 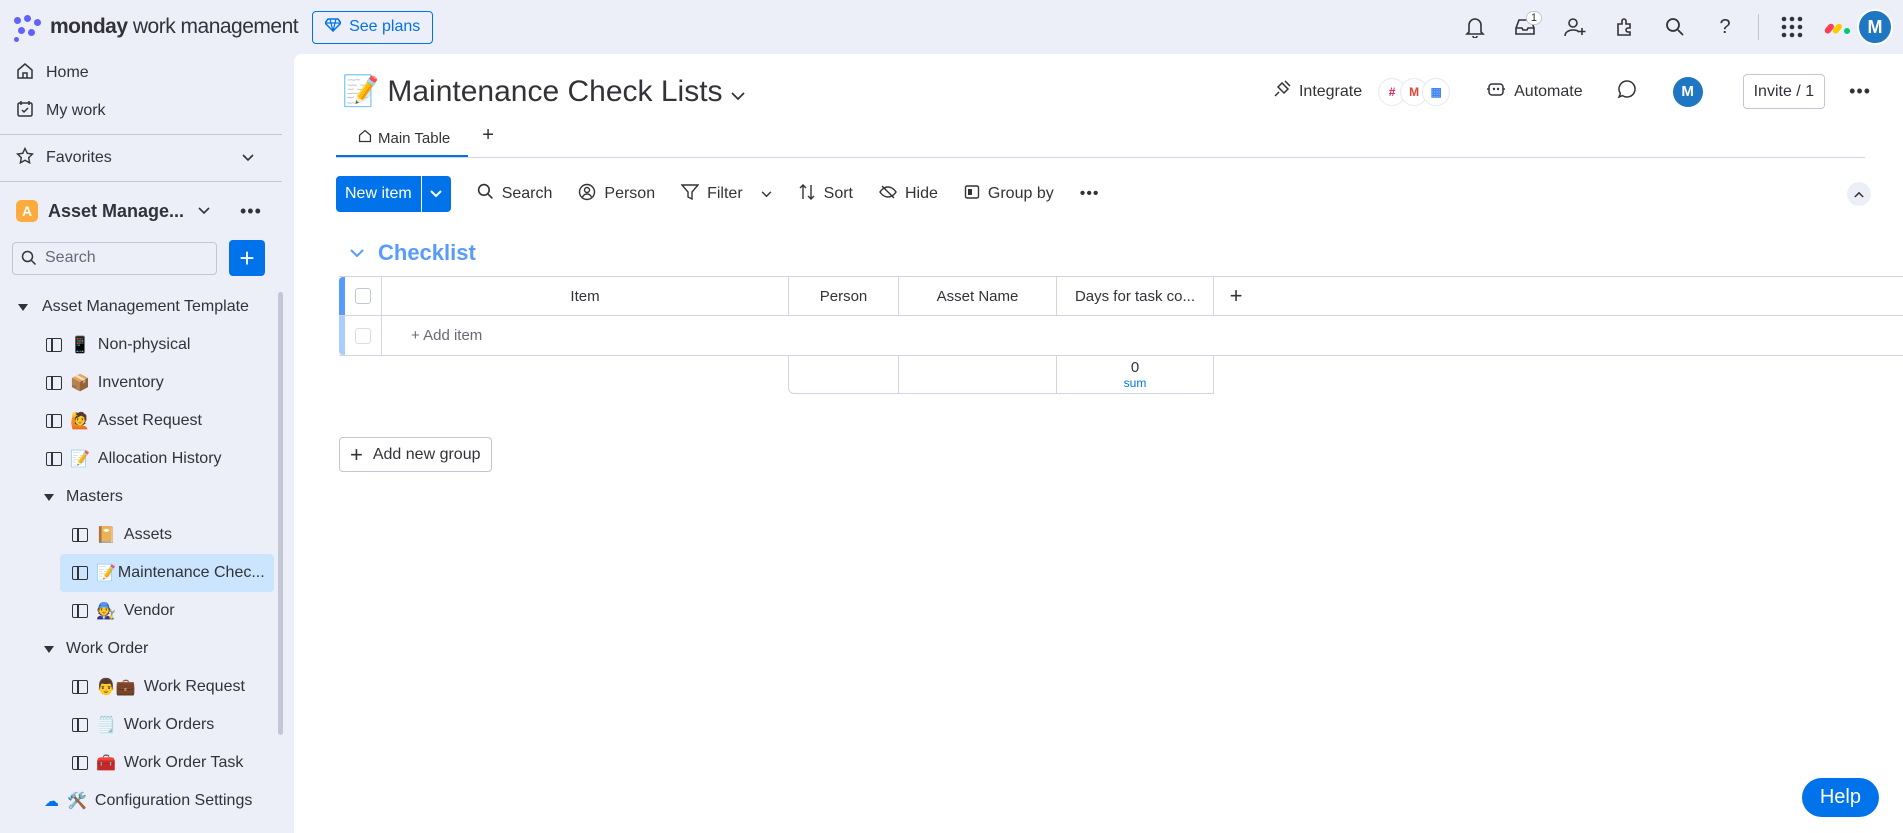 What do you see at coordinates (432, 335) in the screenshot?
I see `add-item-input: + Add item` at bounding box center [432, 335].